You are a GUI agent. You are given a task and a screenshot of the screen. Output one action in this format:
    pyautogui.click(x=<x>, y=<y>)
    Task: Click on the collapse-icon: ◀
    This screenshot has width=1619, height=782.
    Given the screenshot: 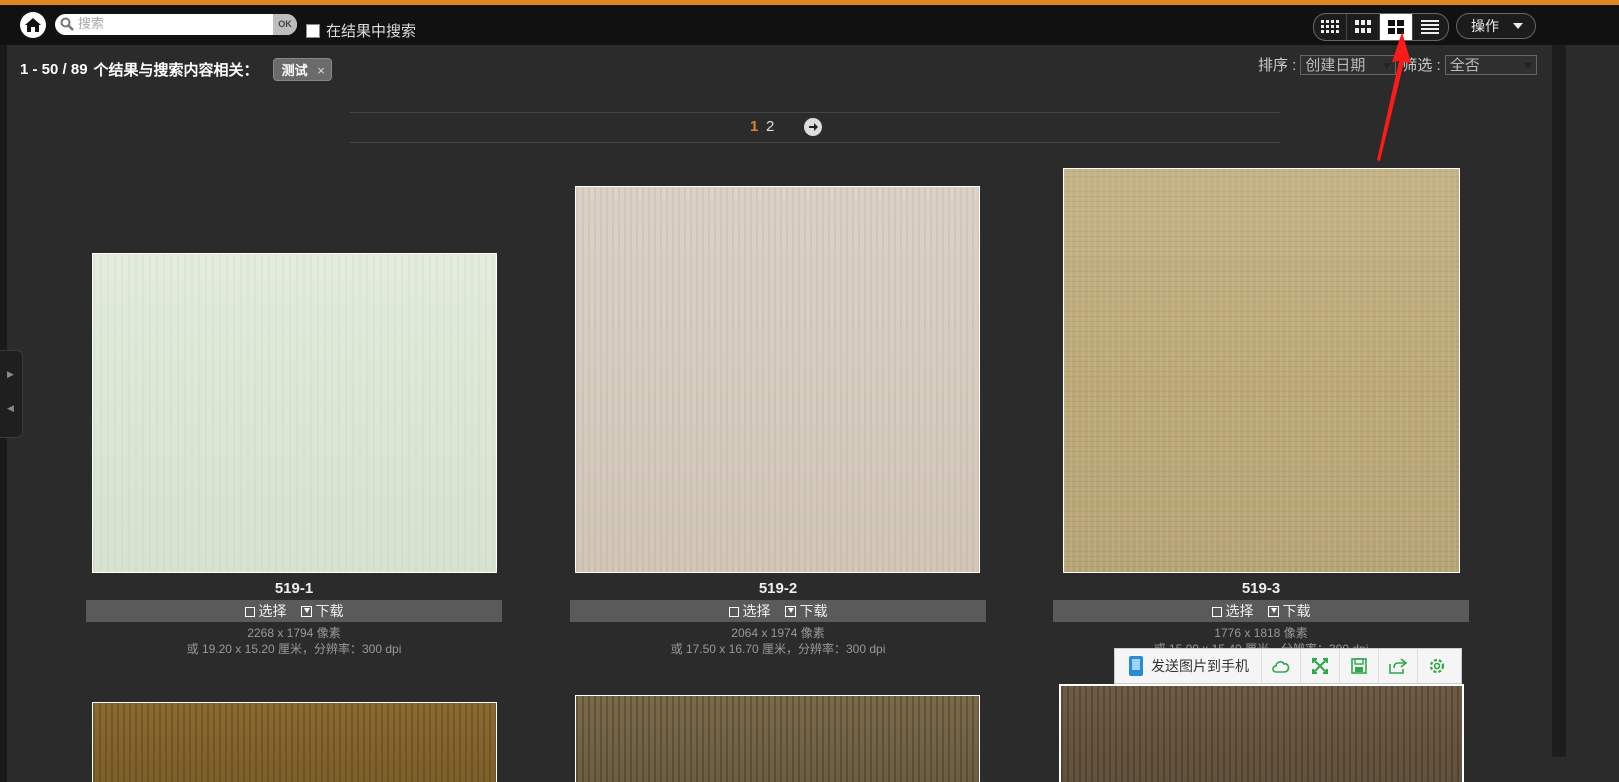 What is the action you would take?
    pyautogui.click(x=10, y=408)
    